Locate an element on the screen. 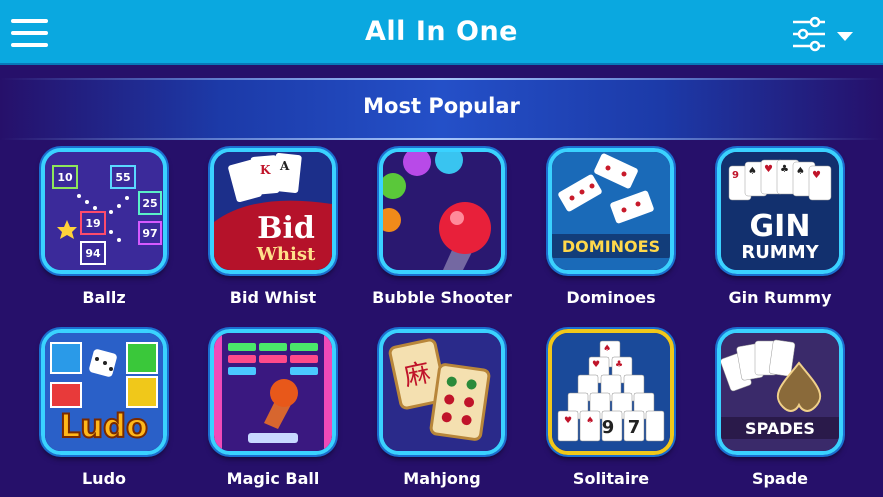 This screenshot has height=497, width=883. svg-text: 7 is located at coordinates (634, 427).